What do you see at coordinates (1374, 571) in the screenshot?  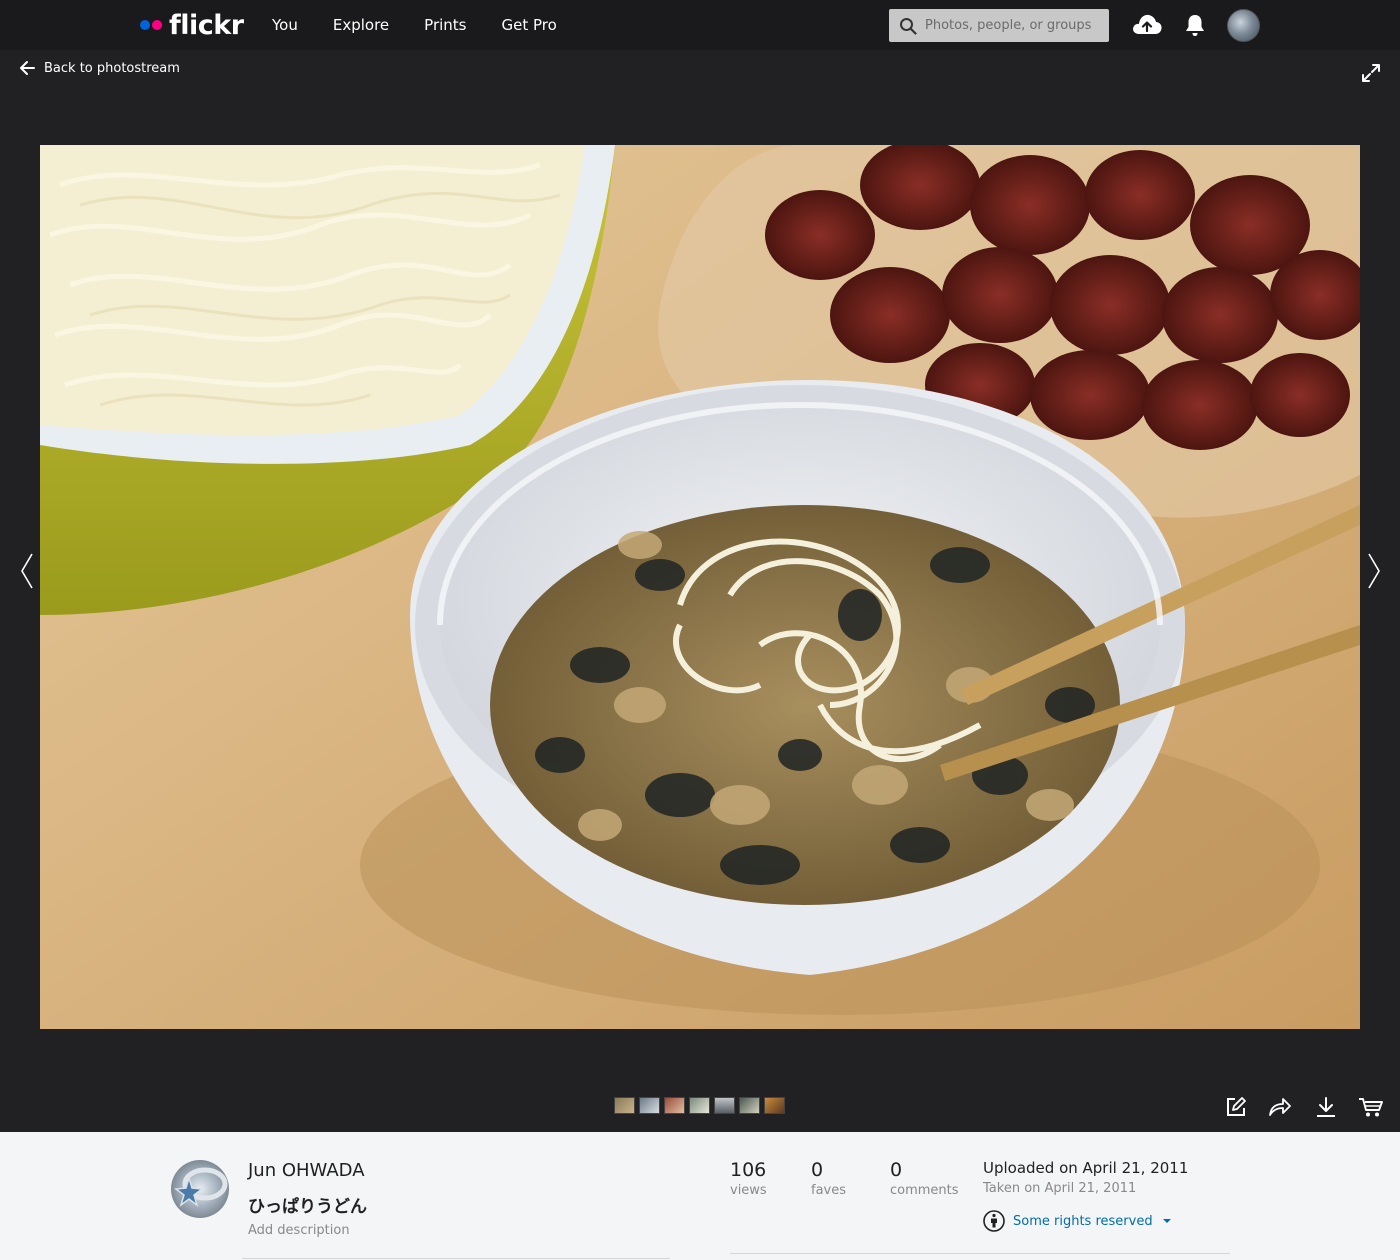 I see `chevron-right-icon` at bounding box center [1374, 571].